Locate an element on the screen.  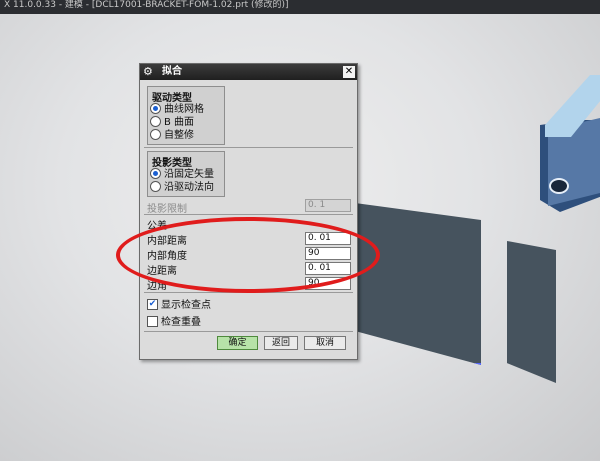
edge-angle-field: 90 is located at coordinates (328, 283).